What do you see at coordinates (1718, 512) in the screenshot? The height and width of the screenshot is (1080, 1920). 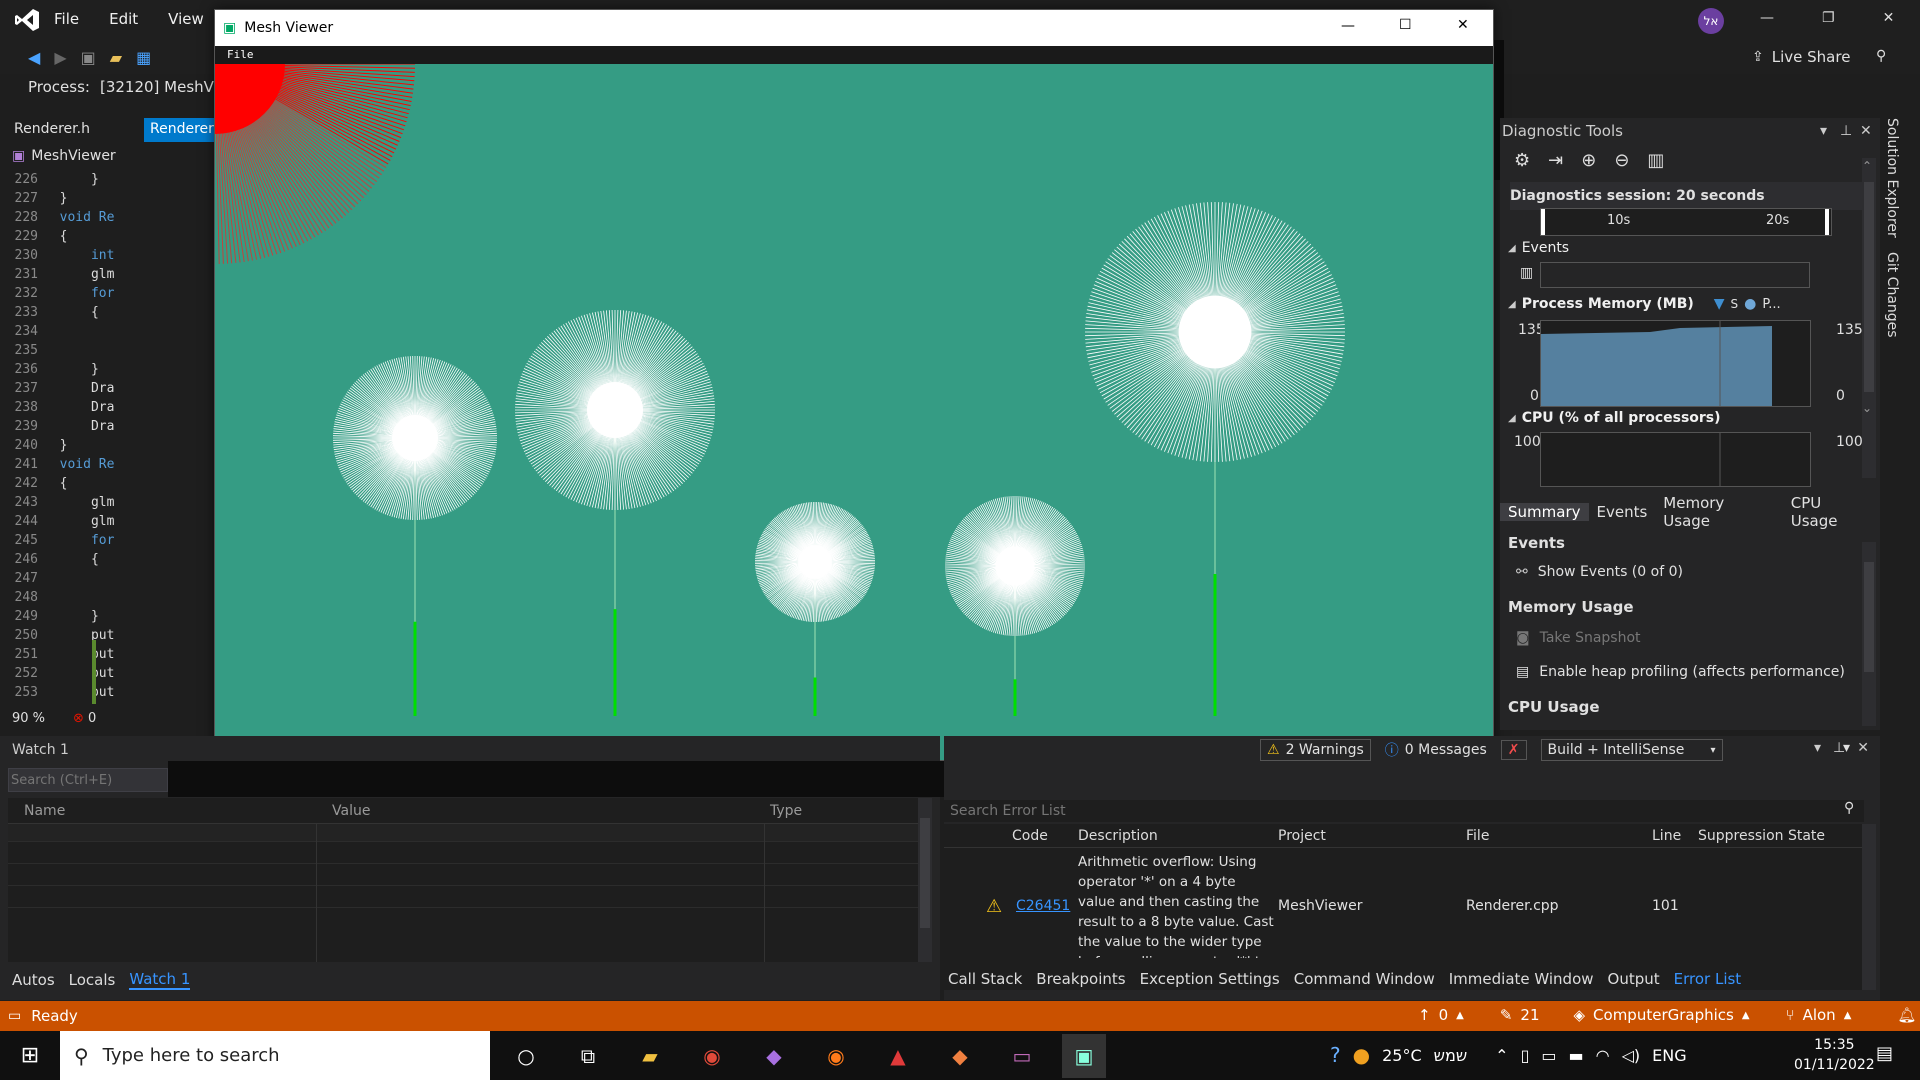 I see `tab-memory-usage: Memory Usage` at bounding box center [1718, 512].